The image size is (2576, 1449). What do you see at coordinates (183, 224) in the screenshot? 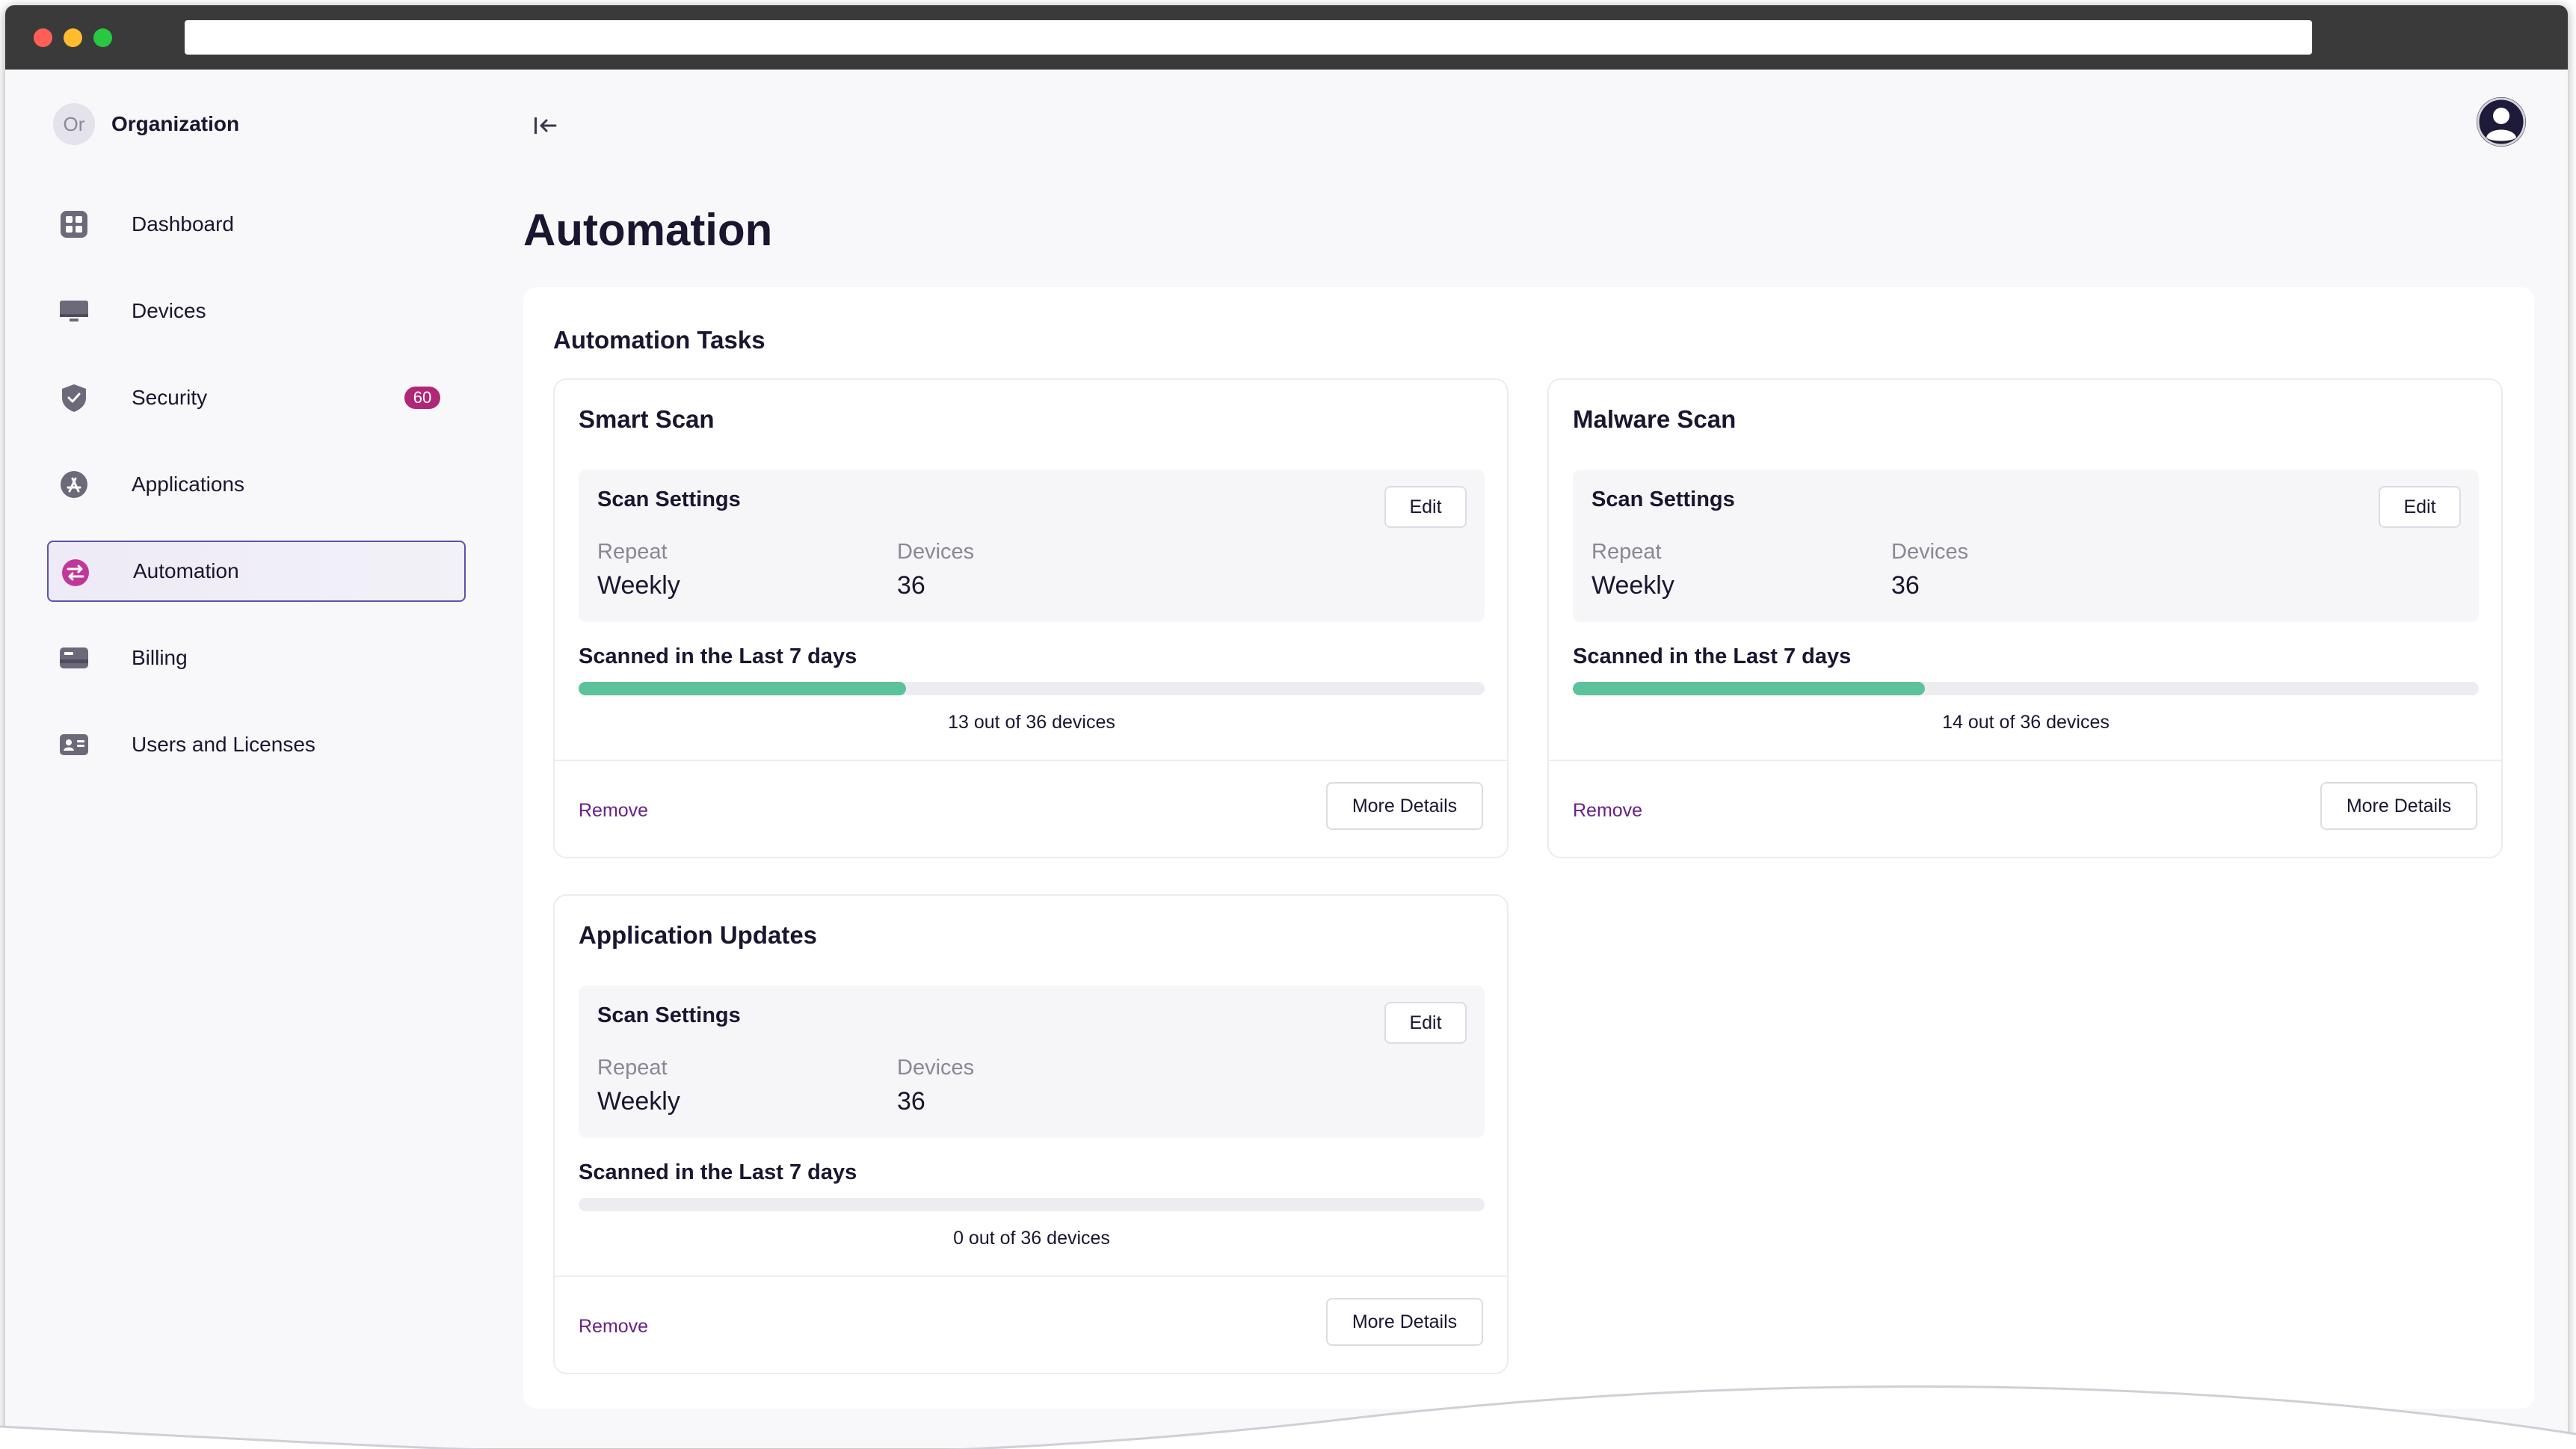
I see `sidebar-item-label: Dashboard` at bounding box center [183, 224].